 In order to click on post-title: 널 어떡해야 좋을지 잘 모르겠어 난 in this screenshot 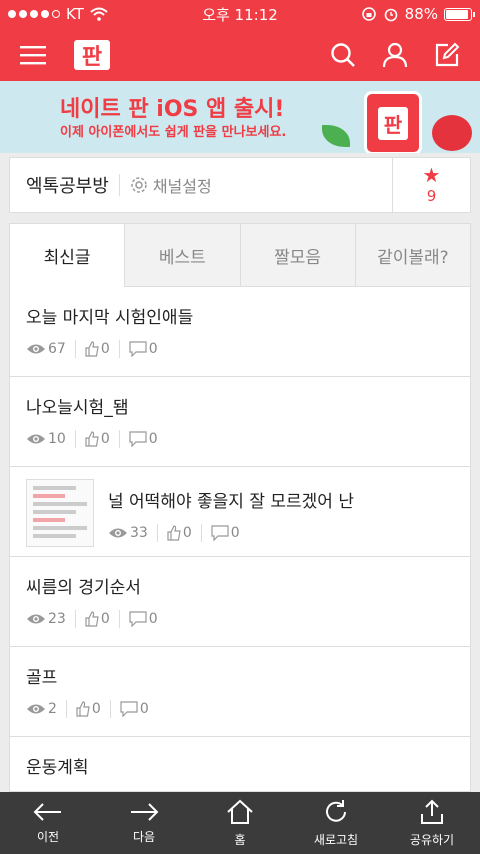, I will do `click(231, 502)`.